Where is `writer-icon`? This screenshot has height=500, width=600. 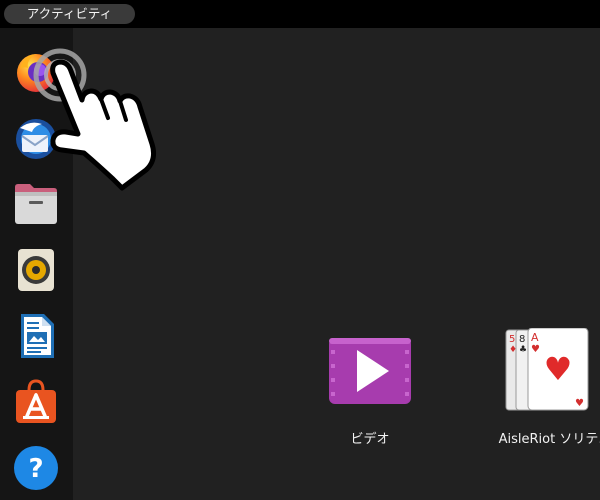
writer-icon is located at coordinates (37, 336).